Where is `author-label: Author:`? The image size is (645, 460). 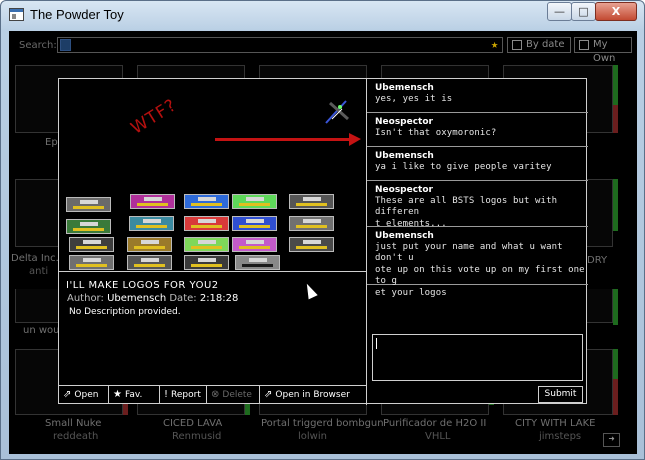 author-label: Author: is located at coordinates (85, 298).